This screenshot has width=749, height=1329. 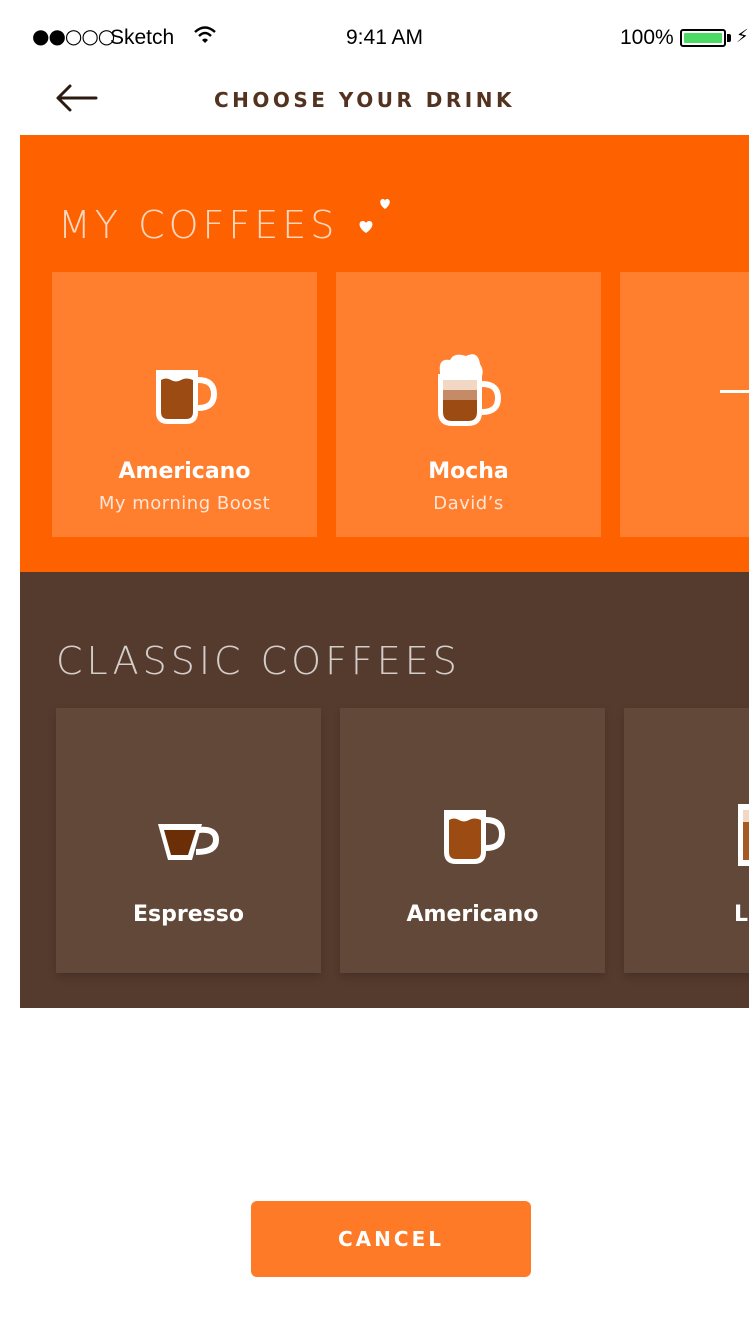 I want to click on card-name: L, so click(x=741, y=914).